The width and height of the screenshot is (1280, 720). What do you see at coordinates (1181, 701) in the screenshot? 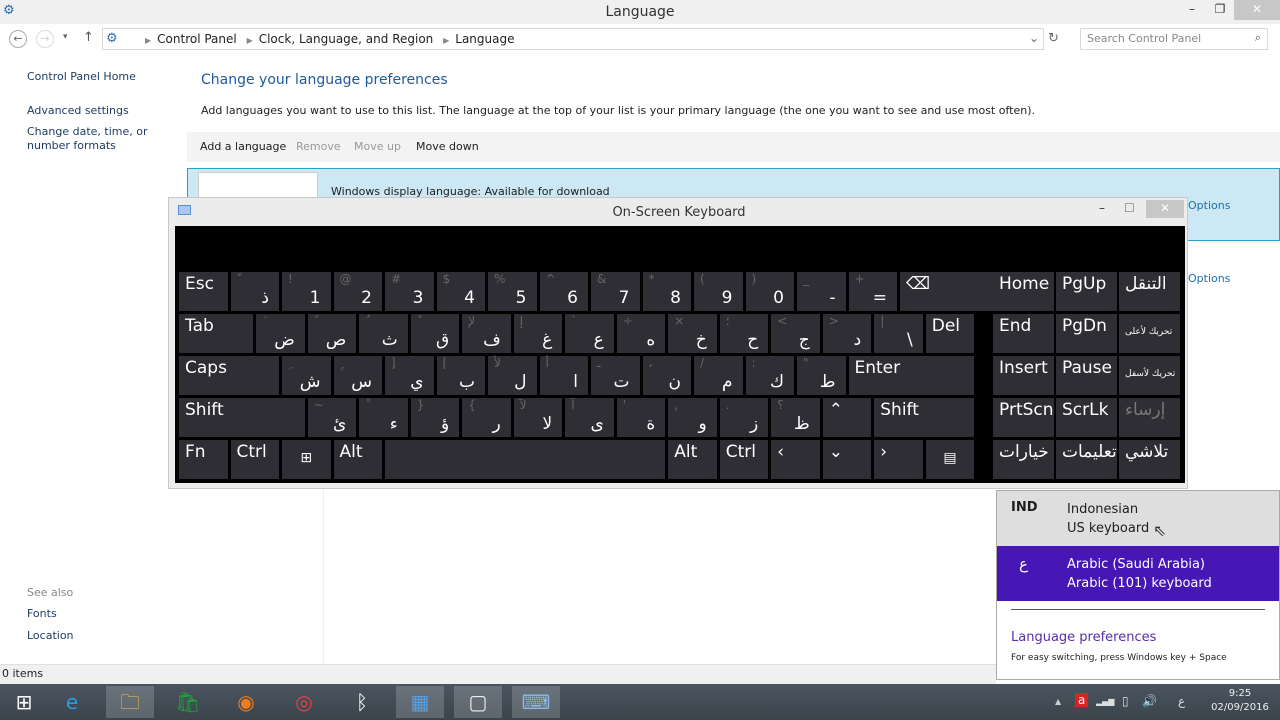
I see `input-language-indicator: ع` at bounding box center [1181, 701].